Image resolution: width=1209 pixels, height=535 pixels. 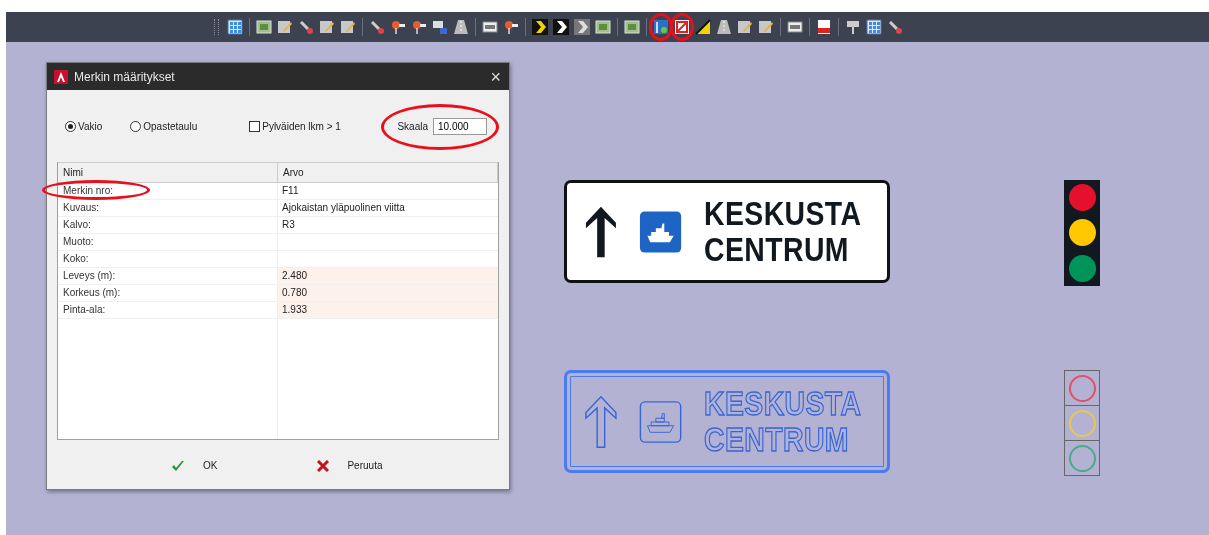 I want to click on table-cell: 0.780, so click(x=388, y=293).